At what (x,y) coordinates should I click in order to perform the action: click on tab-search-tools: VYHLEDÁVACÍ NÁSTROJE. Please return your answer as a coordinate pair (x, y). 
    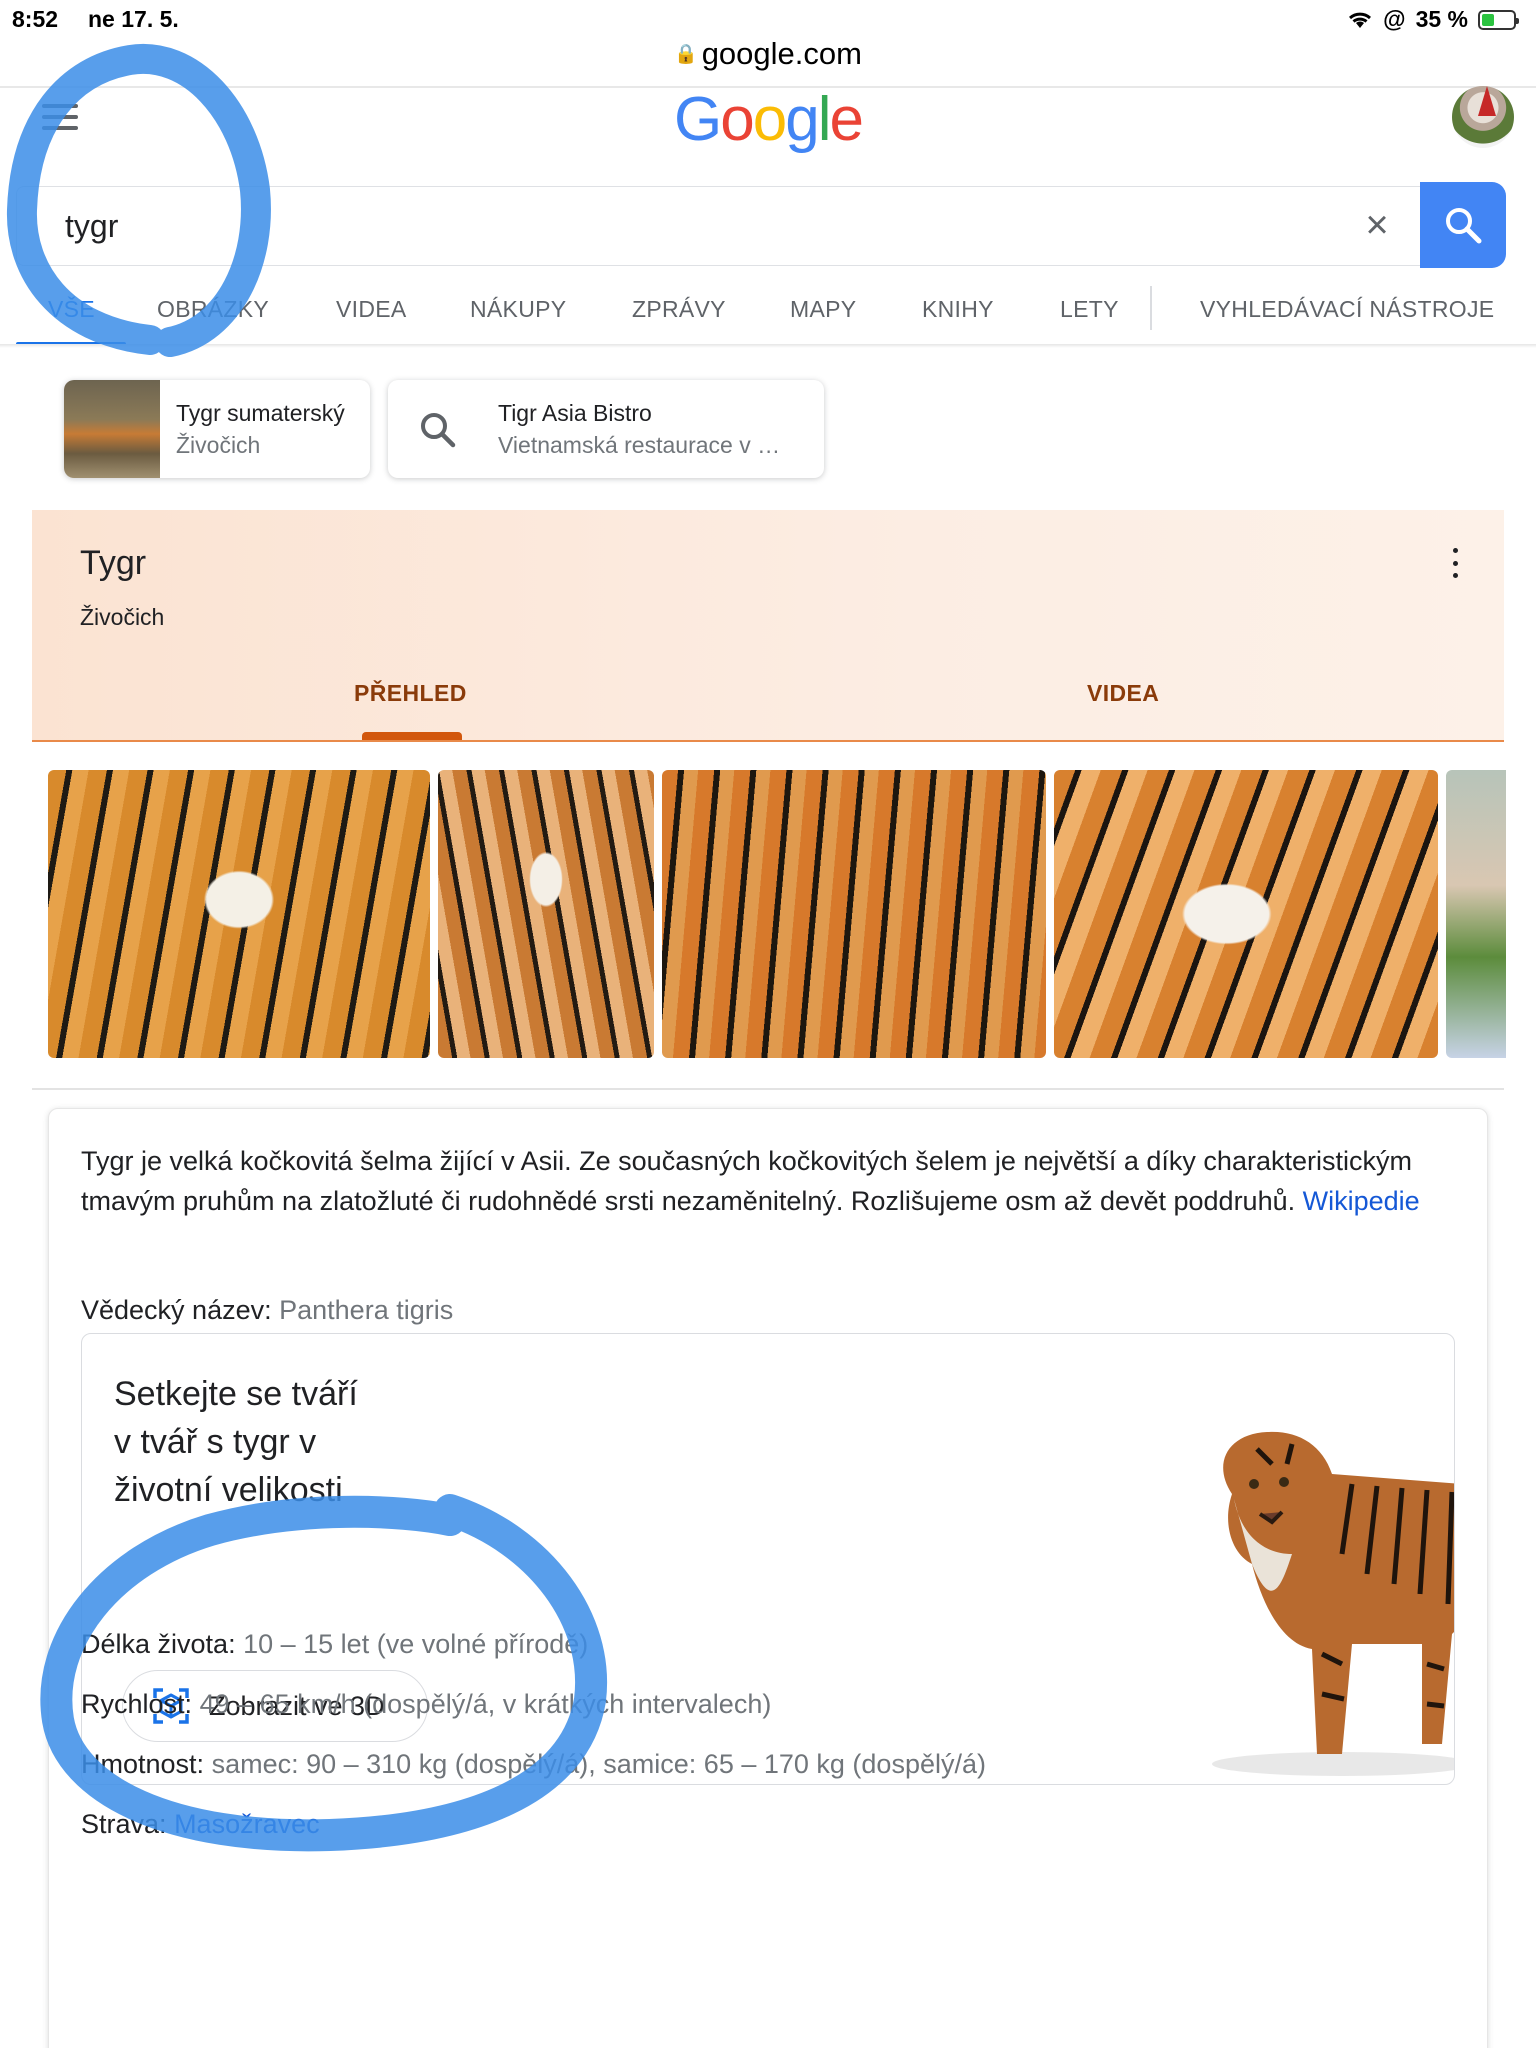
    Looking at the image, I should click on (1347, 309).